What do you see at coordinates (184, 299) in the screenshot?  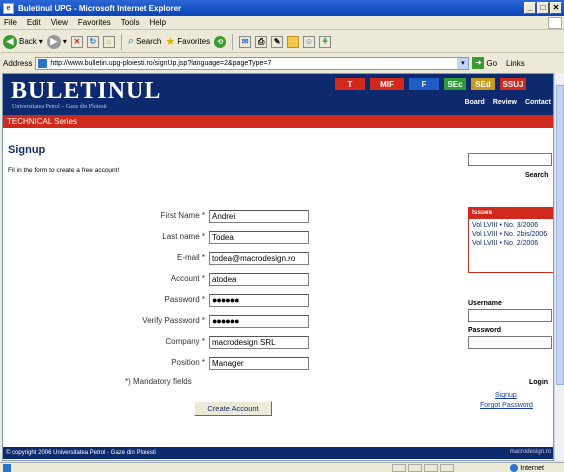 I see `password-label: Password *` at bounding box center [184, 299].